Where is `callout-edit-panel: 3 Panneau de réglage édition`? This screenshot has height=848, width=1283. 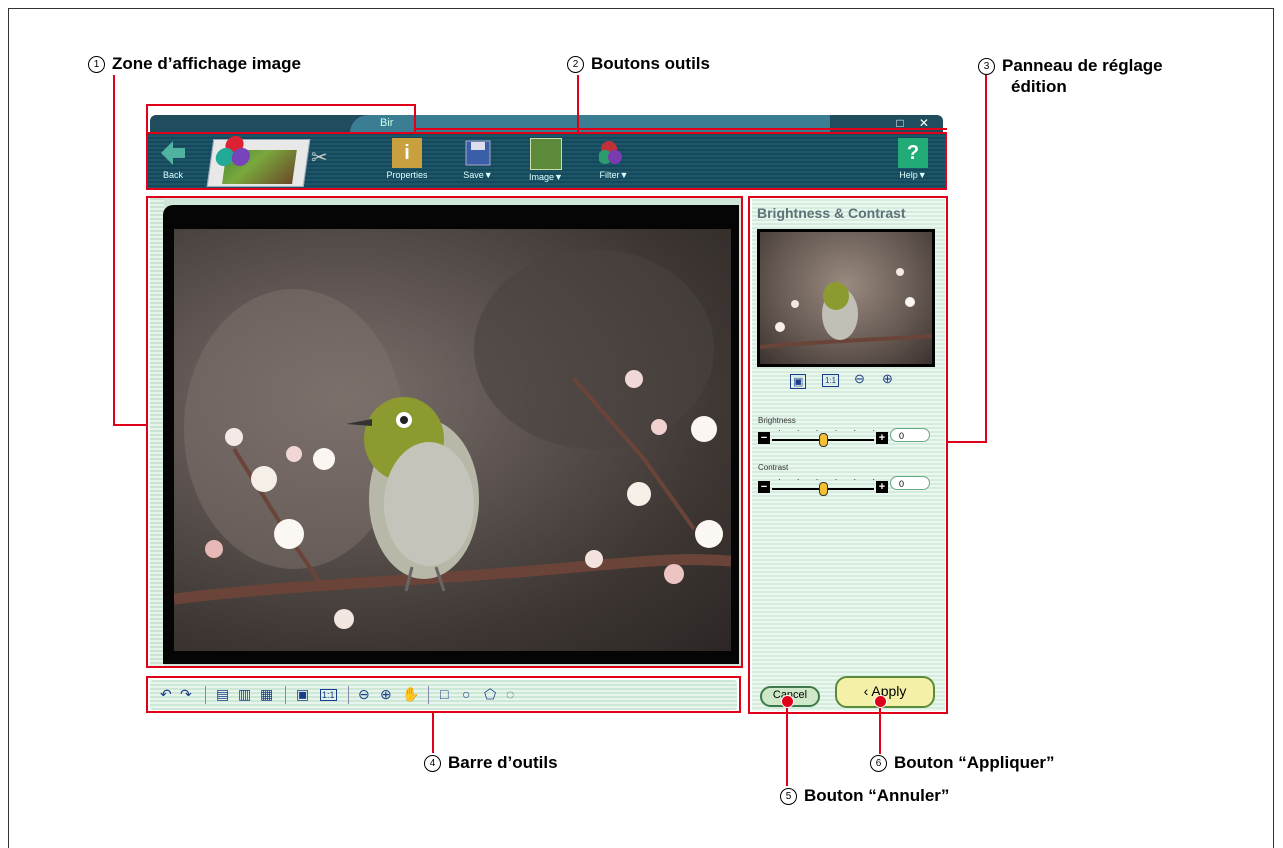 callout-edit-panel: 3 Panneau de réglage édition is located at coordinates (1070, 76).